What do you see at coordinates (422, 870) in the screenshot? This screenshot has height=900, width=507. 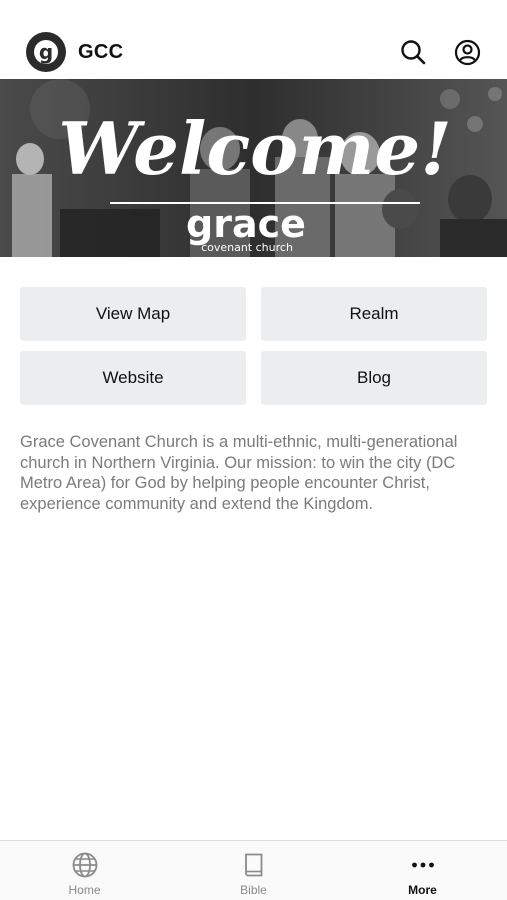 I see `tab-more: More` at bounding box center [422, 870].